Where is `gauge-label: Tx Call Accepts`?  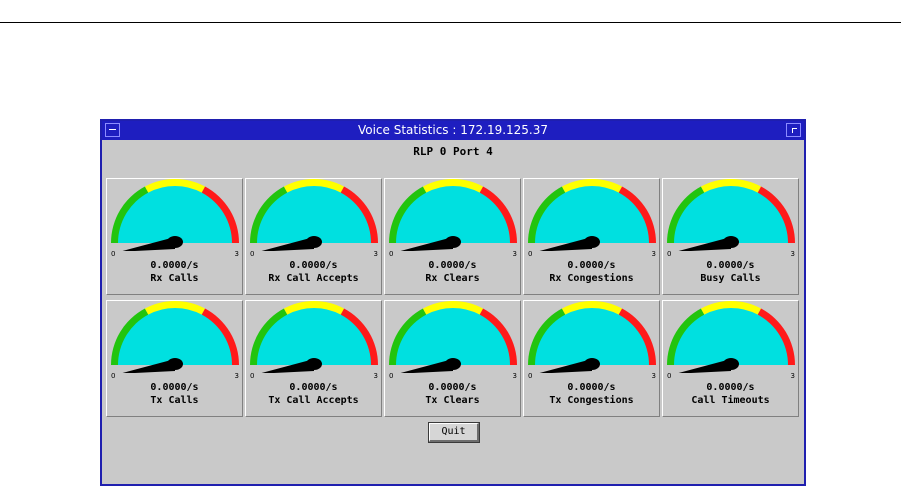 gauge-label: Tx Call Accepts is located at coordinates (313, 400).